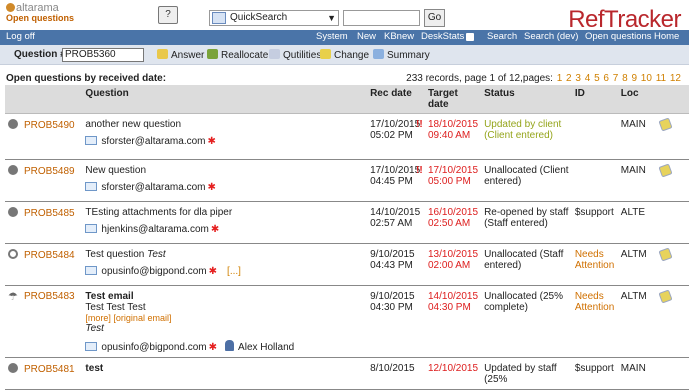 This screenshot has width=689, height=390. What do you see at coordinates (594, 136) in the screenshot?
I see `user-id` at bounding box center [594, 136].